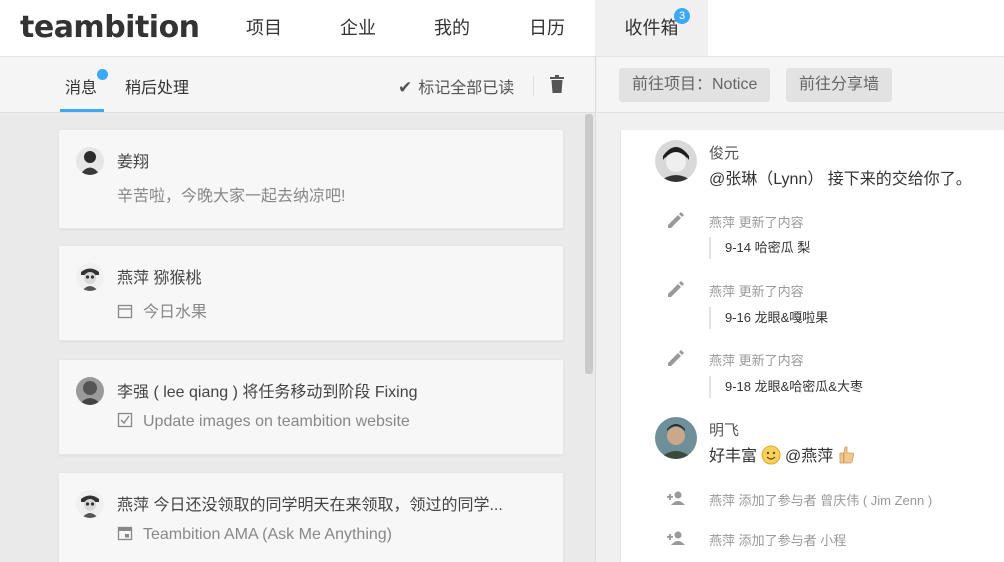 The height and width of the screenshot is (562, 1004). What do you see at coordinates (110, 27) in the screenshot?
I see `teambition-logo: teambition` at bounding box center [110, 27].